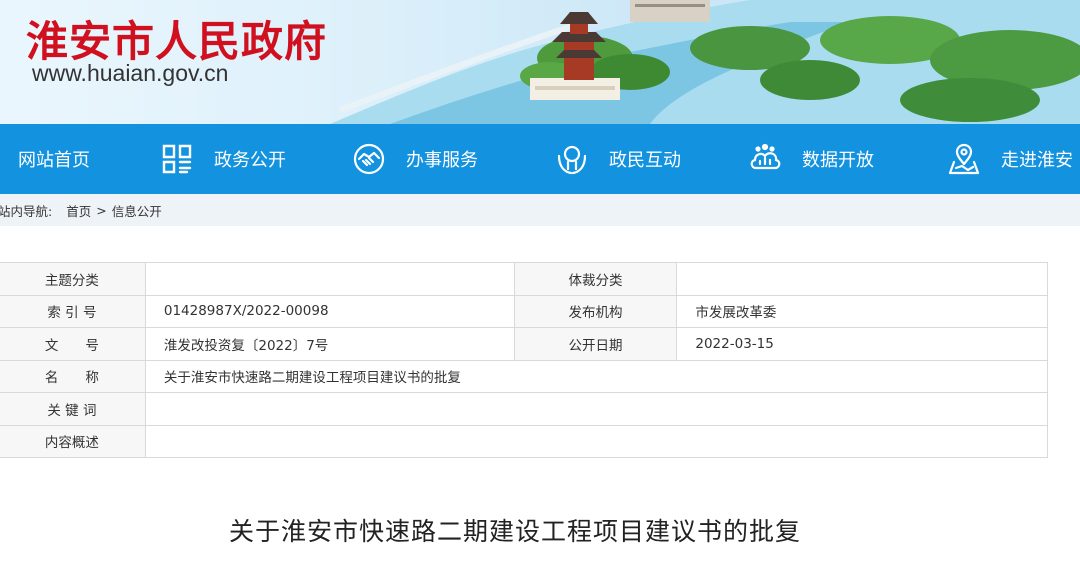  I want to click on info-key: 文 号, so click(73, 344).